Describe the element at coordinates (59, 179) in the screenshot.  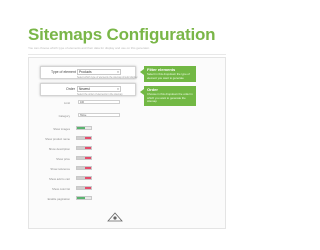
I see `field-label: Show add to cart` at that location.